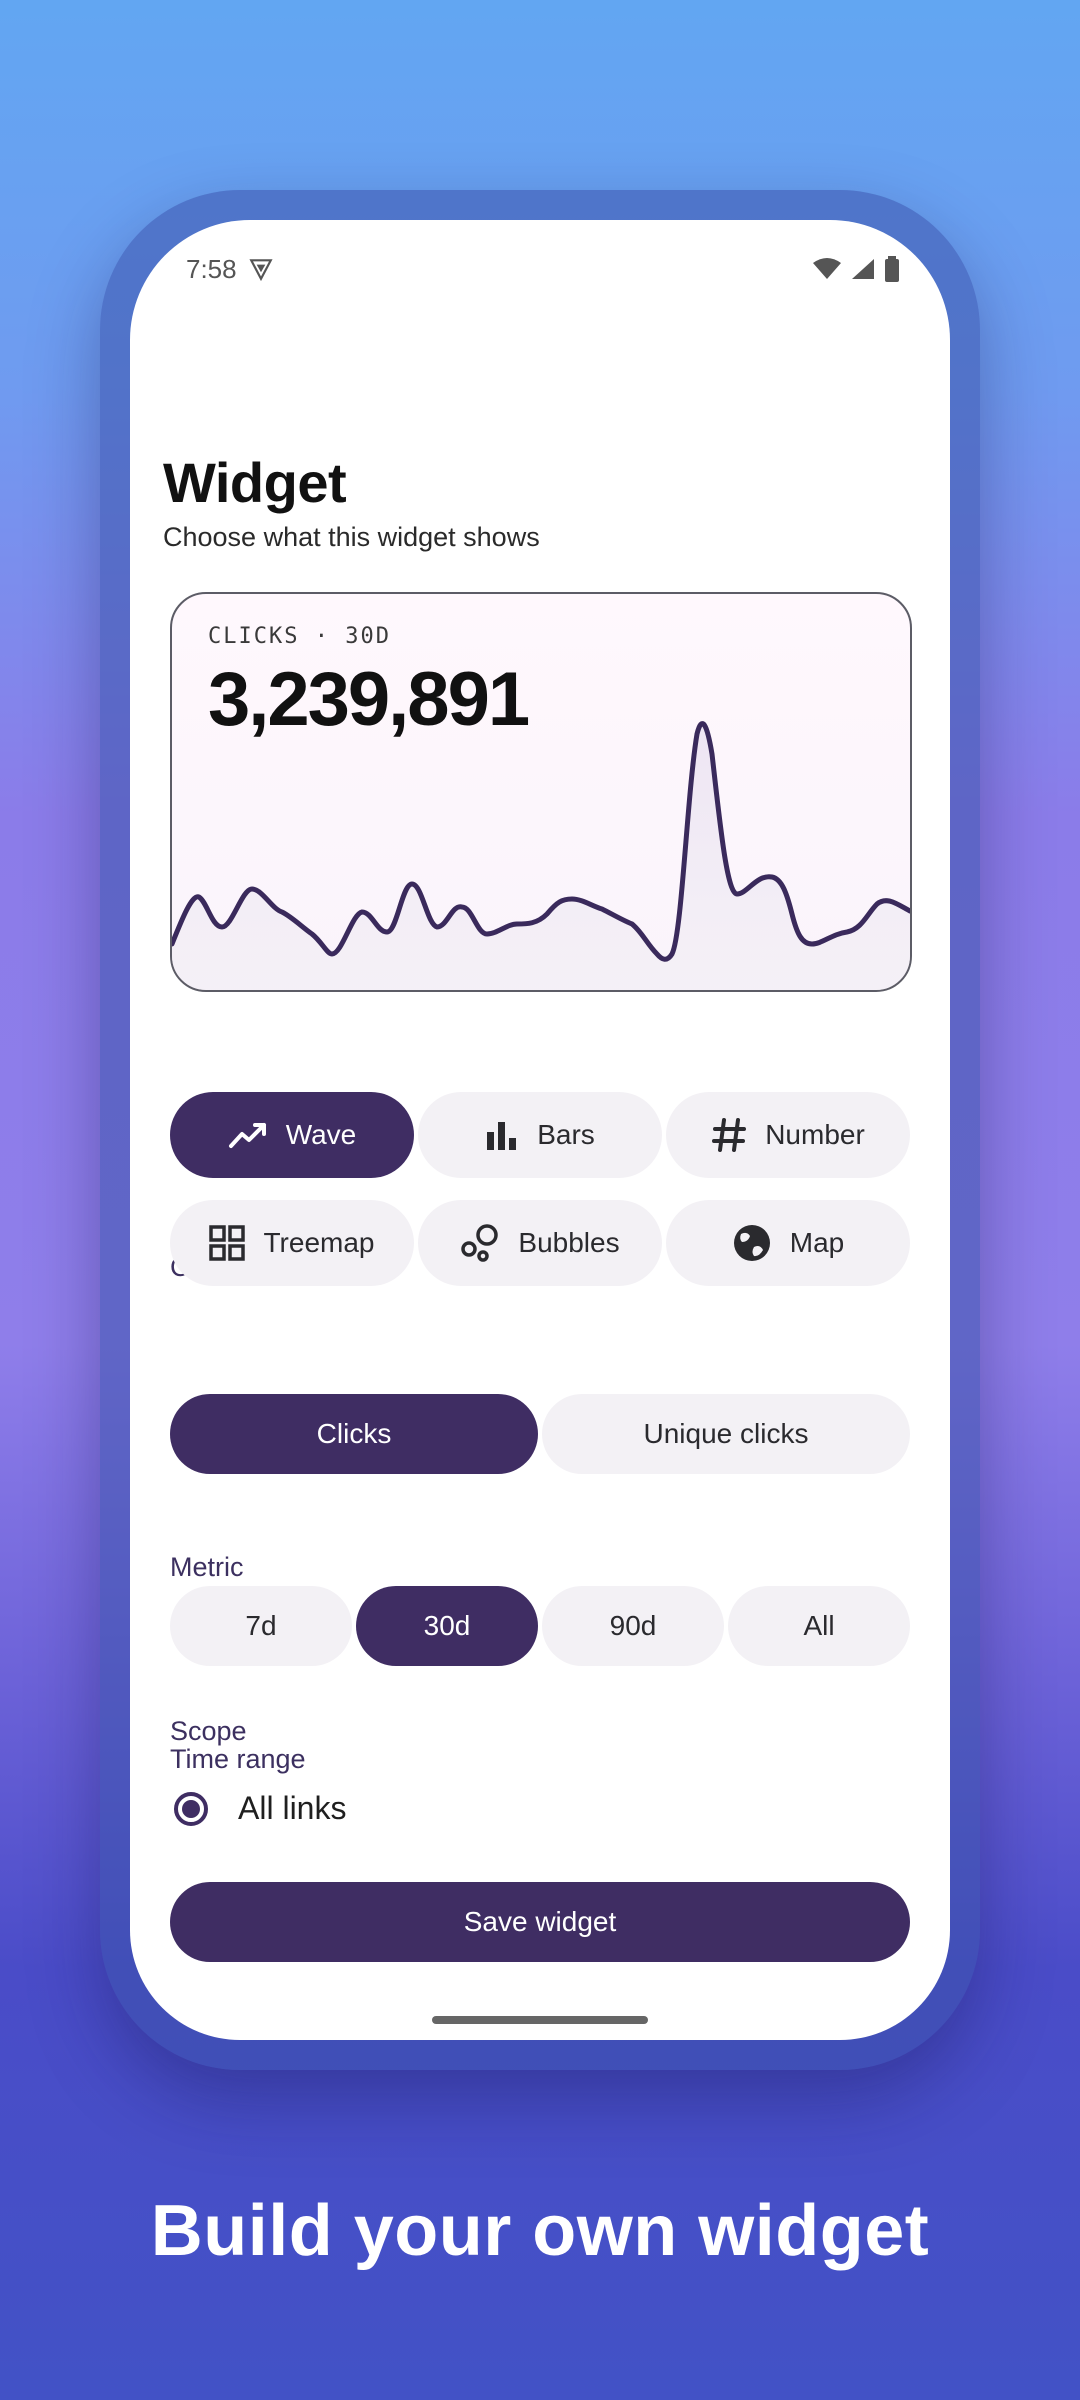 The image size is (1080, 2400). I want to click on time-option-90d: 90d, so click(633, 1626).